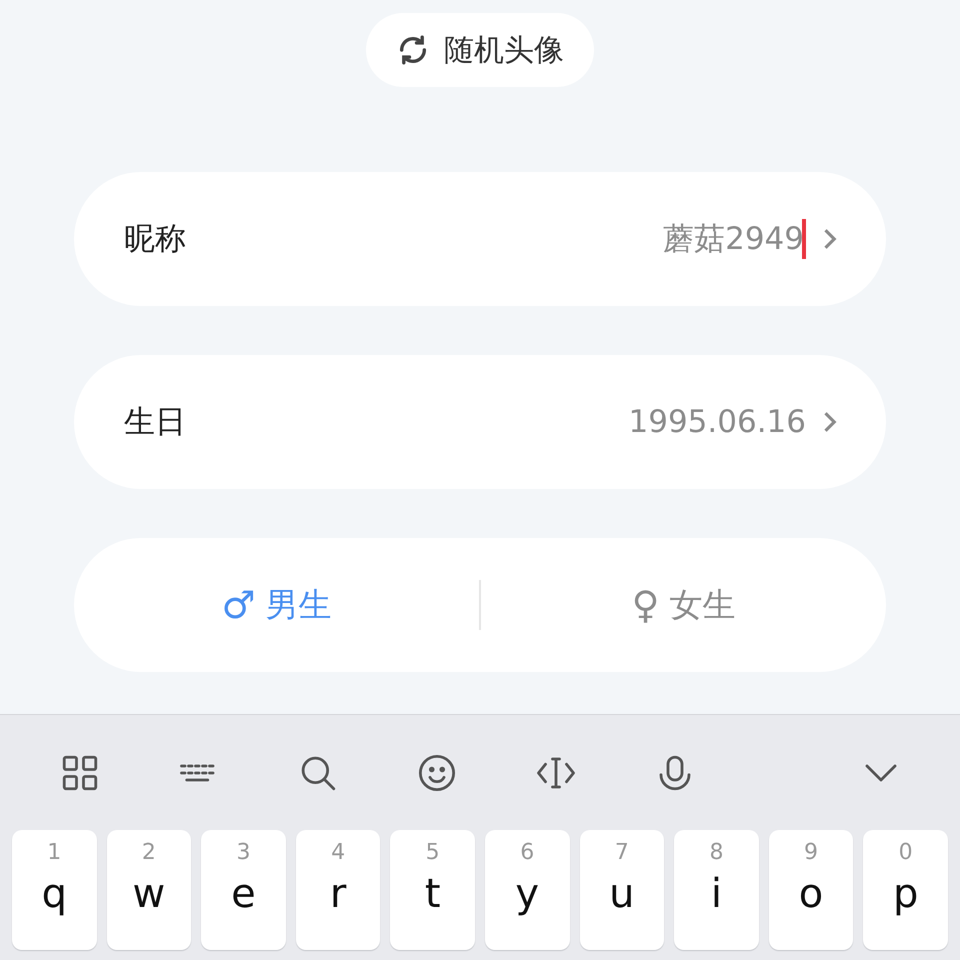 The height and width of the screenshot is (960, 960). I want to click on keyboard-key: 8 i, so click(716, 890).